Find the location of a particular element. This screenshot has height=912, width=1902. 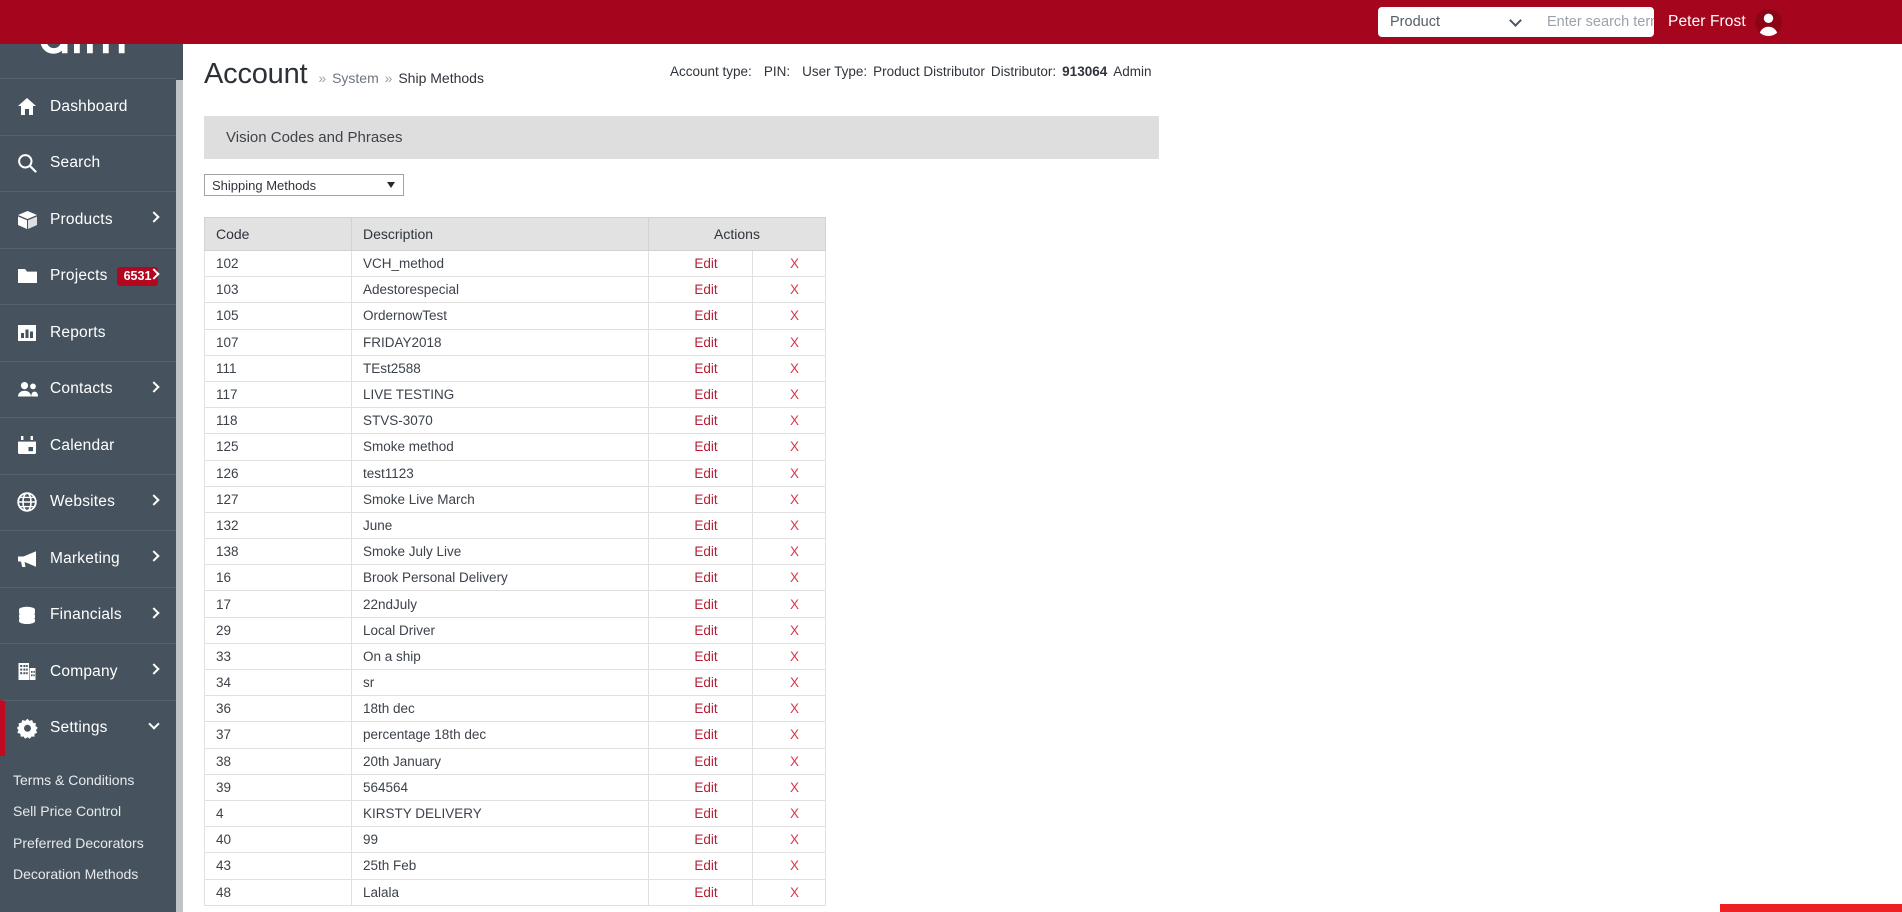

sidebar-item-marketing: Marketing is located at coordinates (88, 558).